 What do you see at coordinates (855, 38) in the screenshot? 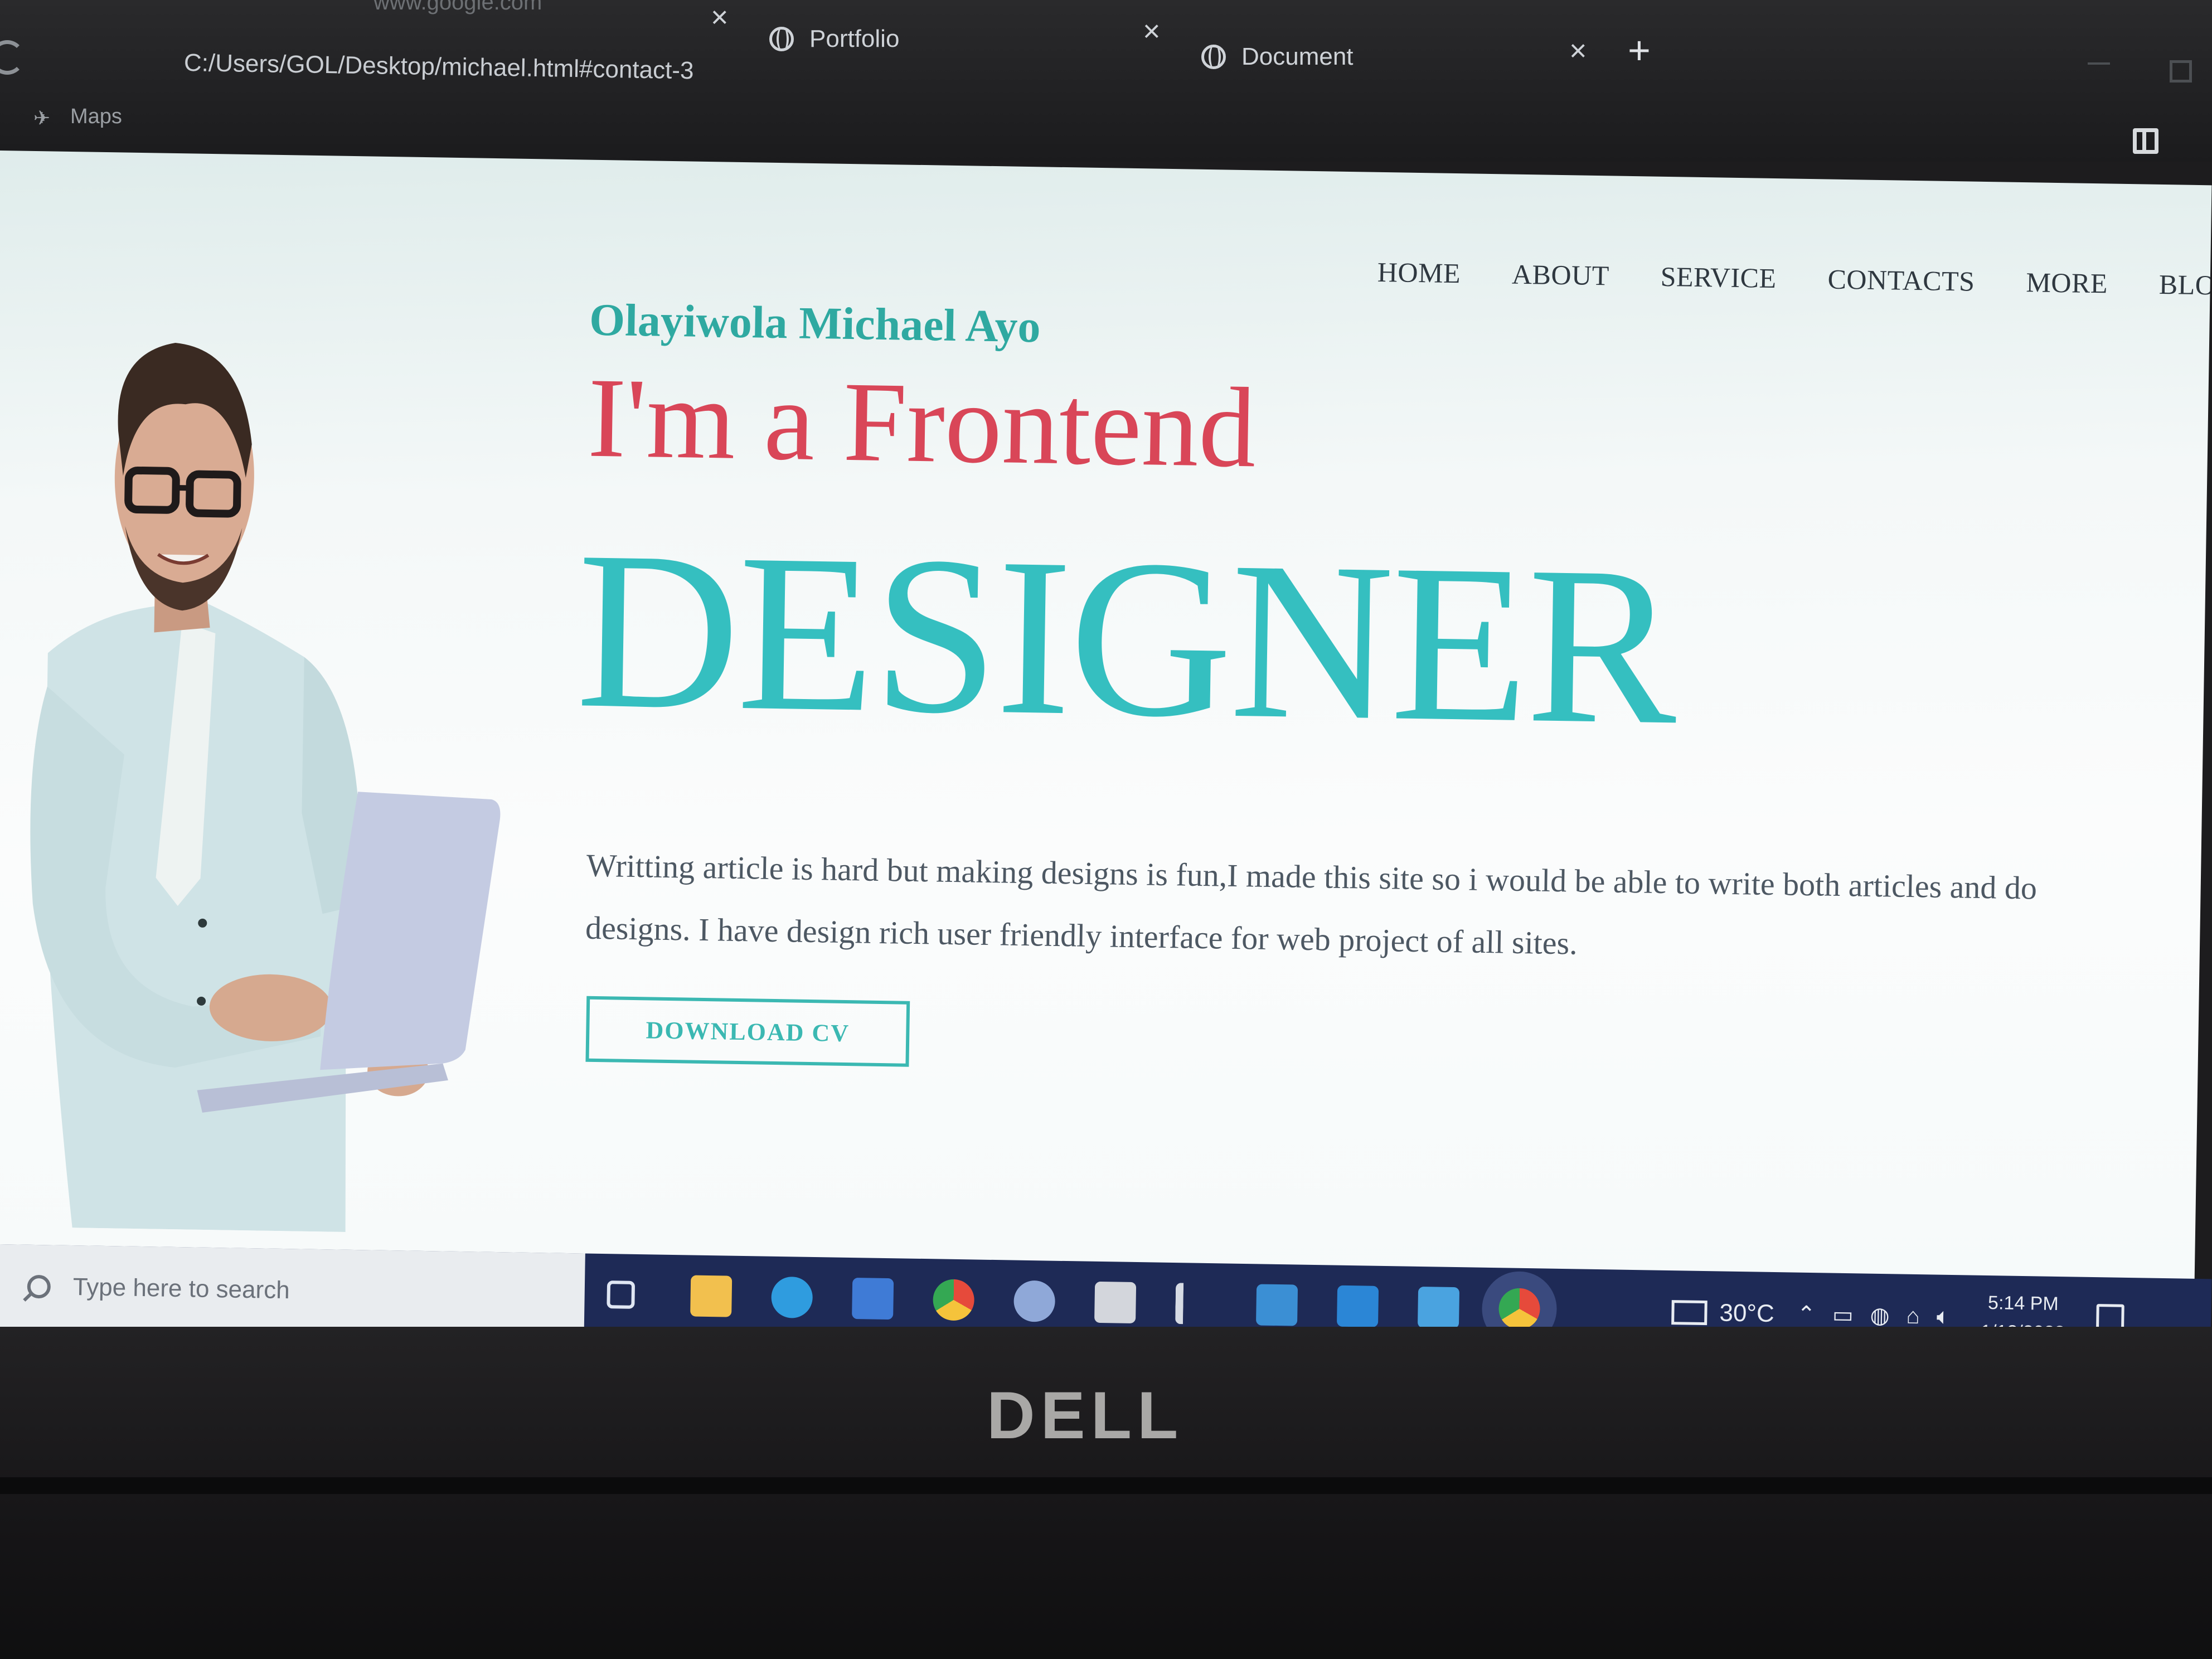
I see `tab-portfolio-label: Portfolio` at bounding box center [855, 38].